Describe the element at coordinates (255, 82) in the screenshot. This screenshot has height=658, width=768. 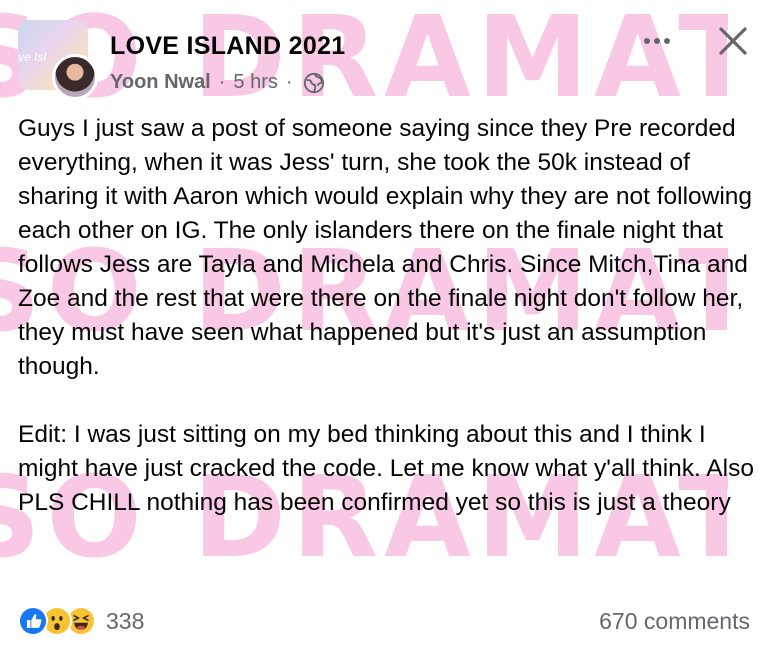
I see `post-time: 5 hrs` at that location.